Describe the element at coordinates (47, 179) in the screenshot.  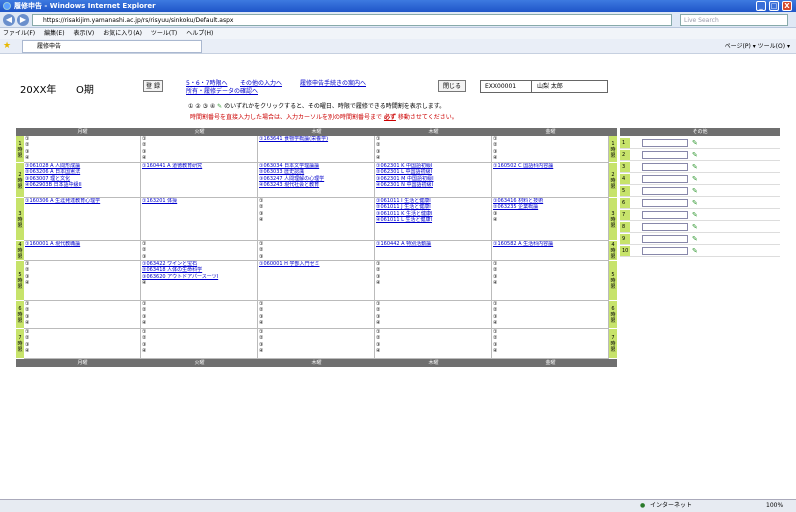
I see `course-link: ③063007 理と文化` at that location.